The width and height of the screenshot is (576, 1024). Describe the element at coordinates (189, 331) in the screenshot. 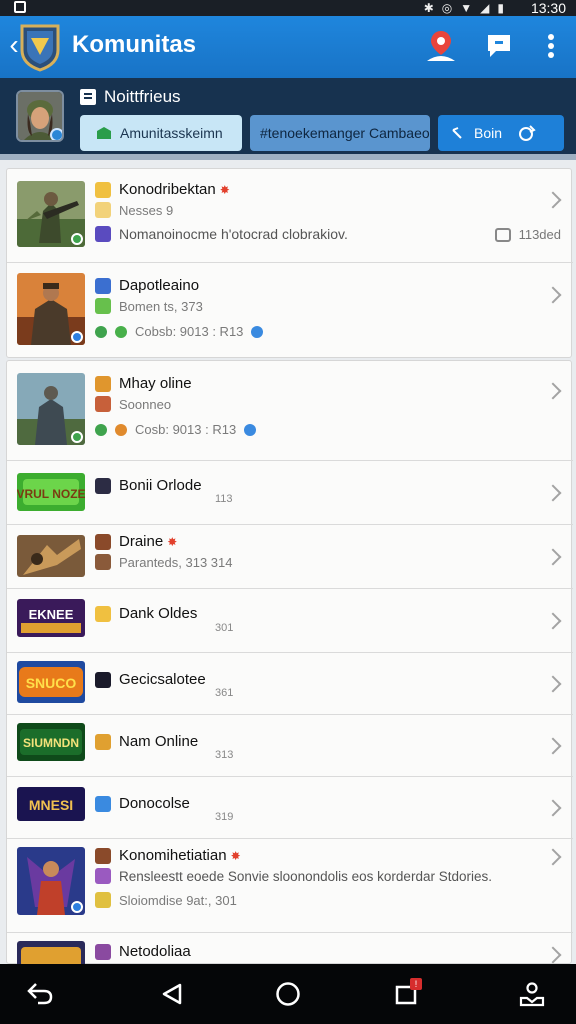

I see `item-meta: Cobsb: 9013 : R13` at that location.